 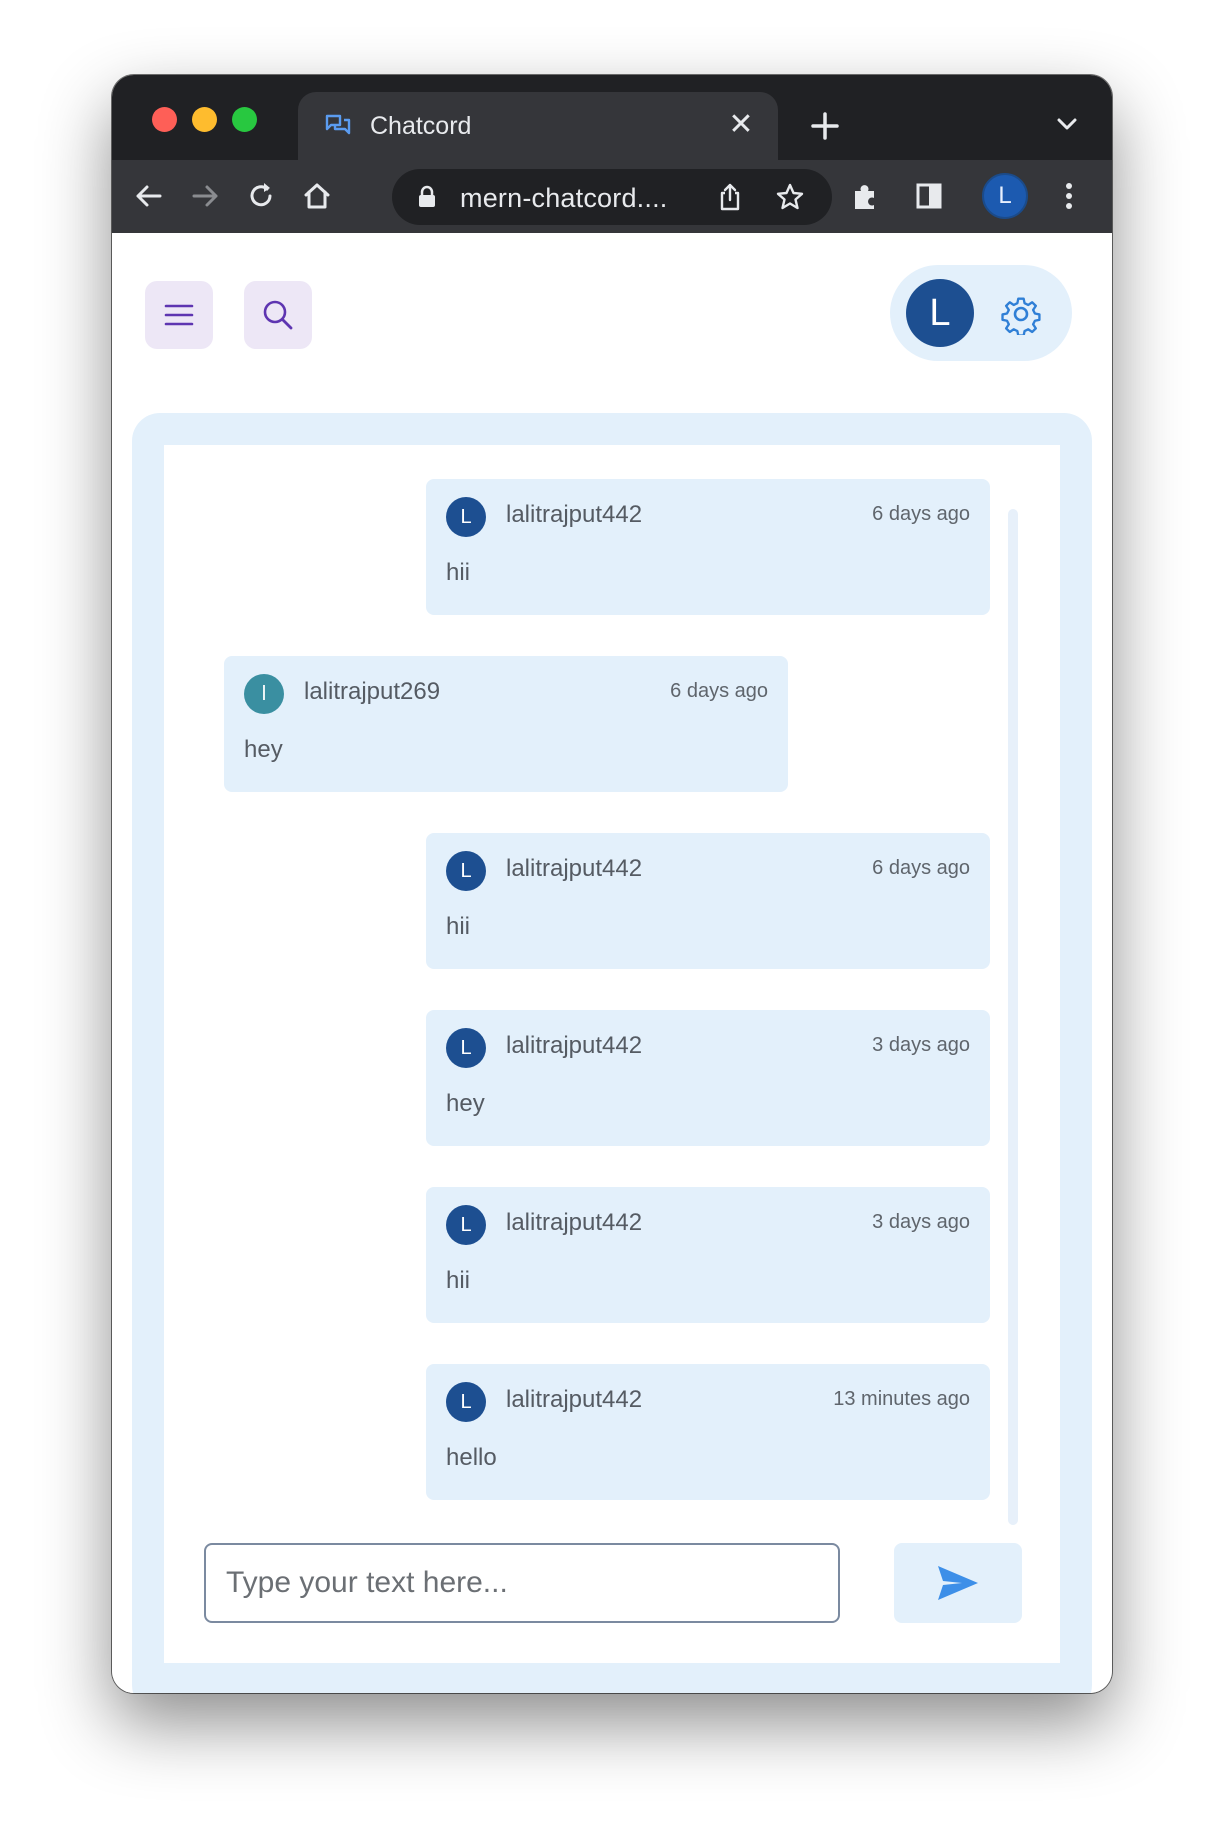 I want to click on extensions-icon, so click(x=865, y=196).